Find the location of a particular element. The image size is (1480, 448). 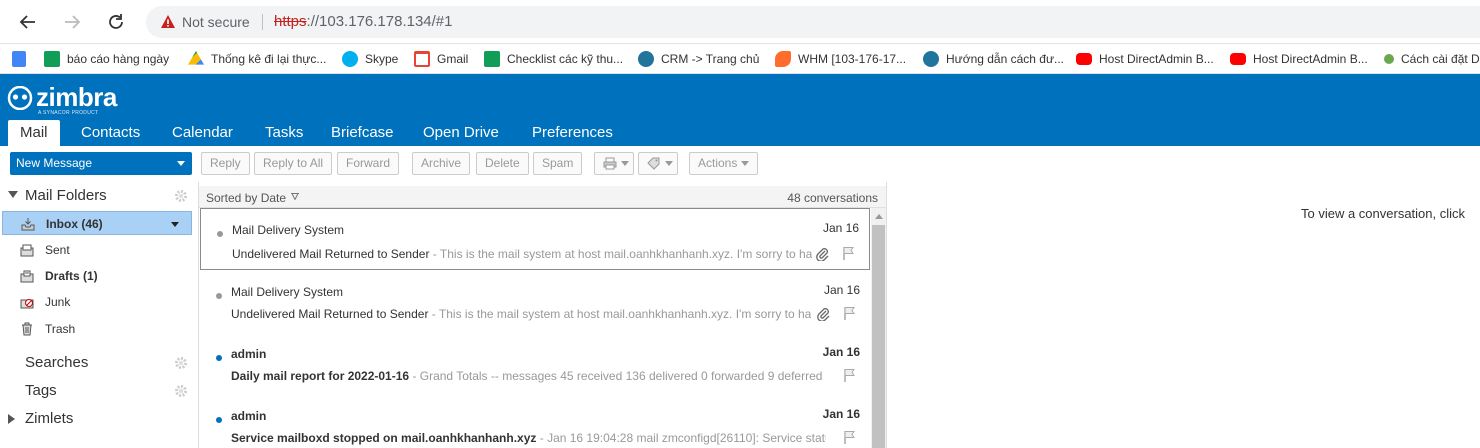

delete-button: Delete is located at coordinates (502, 163).